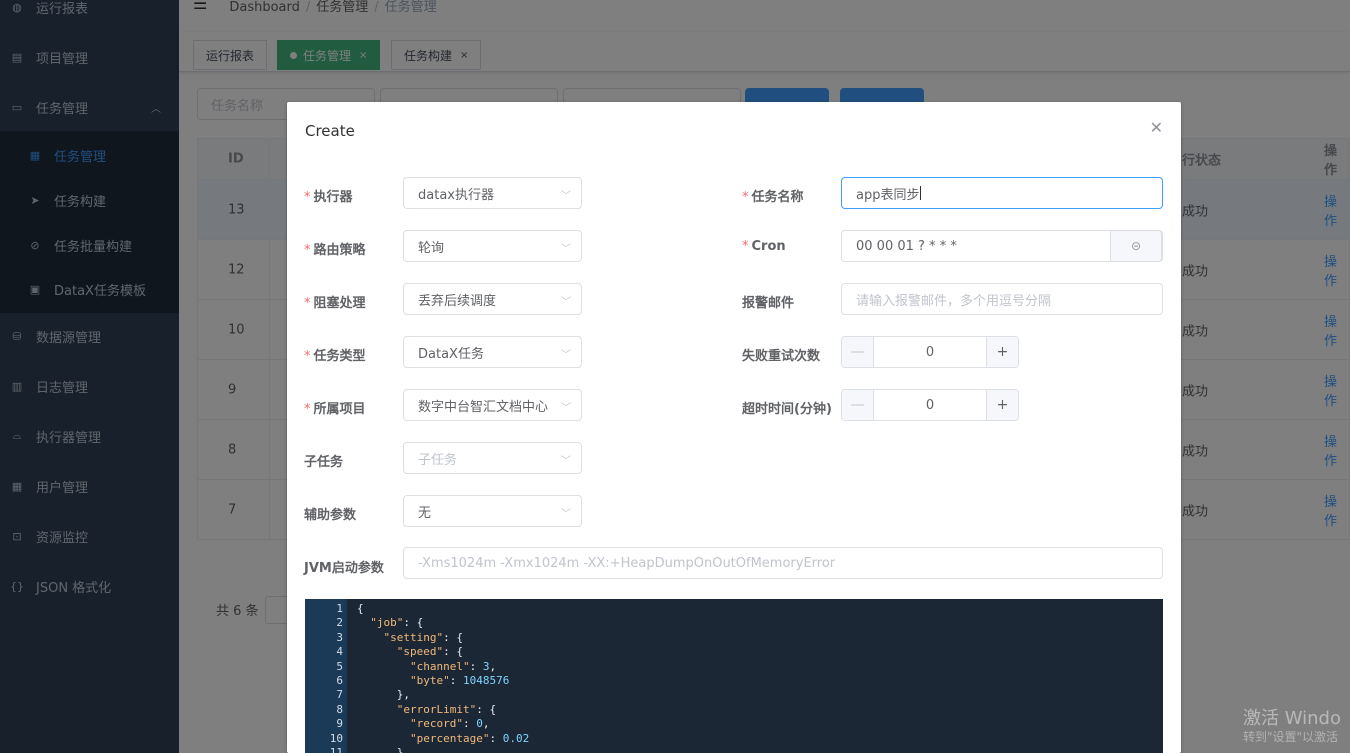  I want to click on code-line: "byte": 1048576, so click(459, 680).